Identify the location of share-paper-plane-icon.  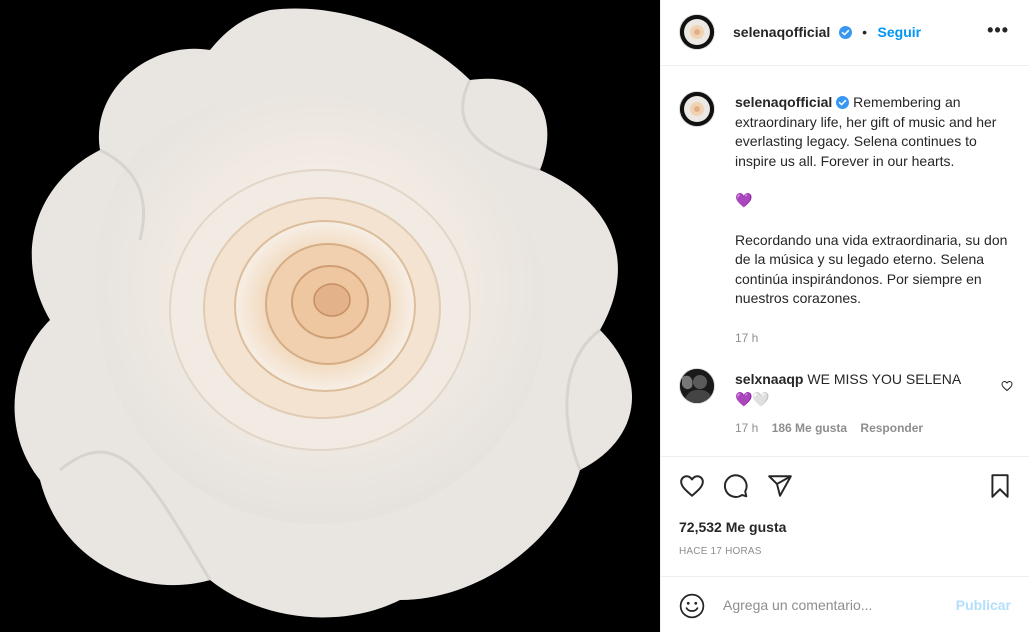
(780, 486).